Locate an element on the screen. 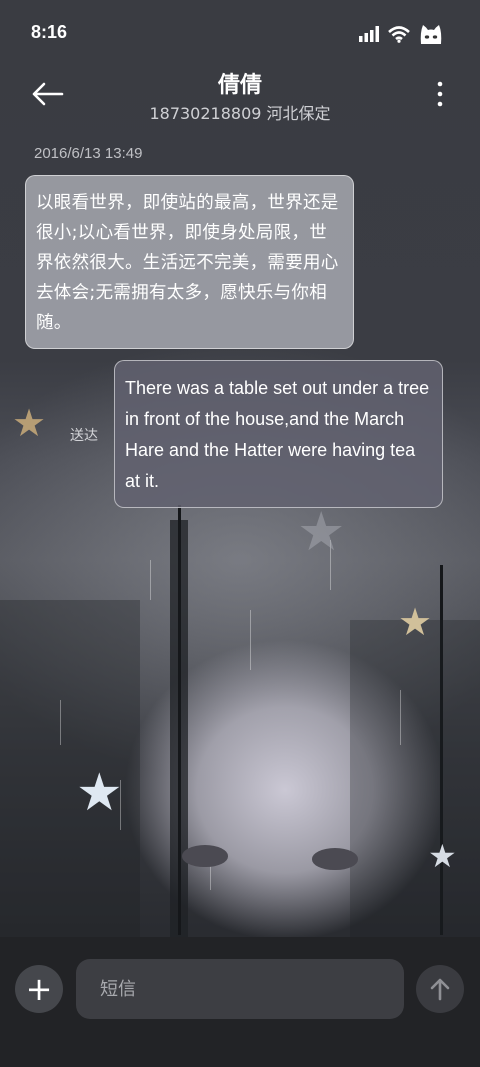  wifi-icon is located at coordinates (399, 34).